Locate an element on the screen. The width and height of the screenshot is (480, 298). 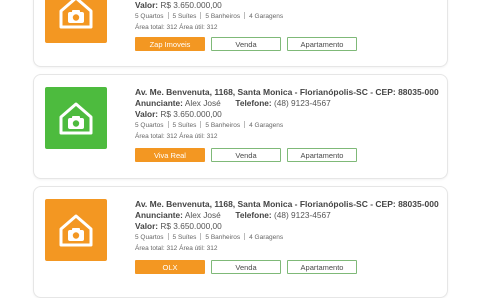
source-badge: OLX is located at coordinates (170, 267).